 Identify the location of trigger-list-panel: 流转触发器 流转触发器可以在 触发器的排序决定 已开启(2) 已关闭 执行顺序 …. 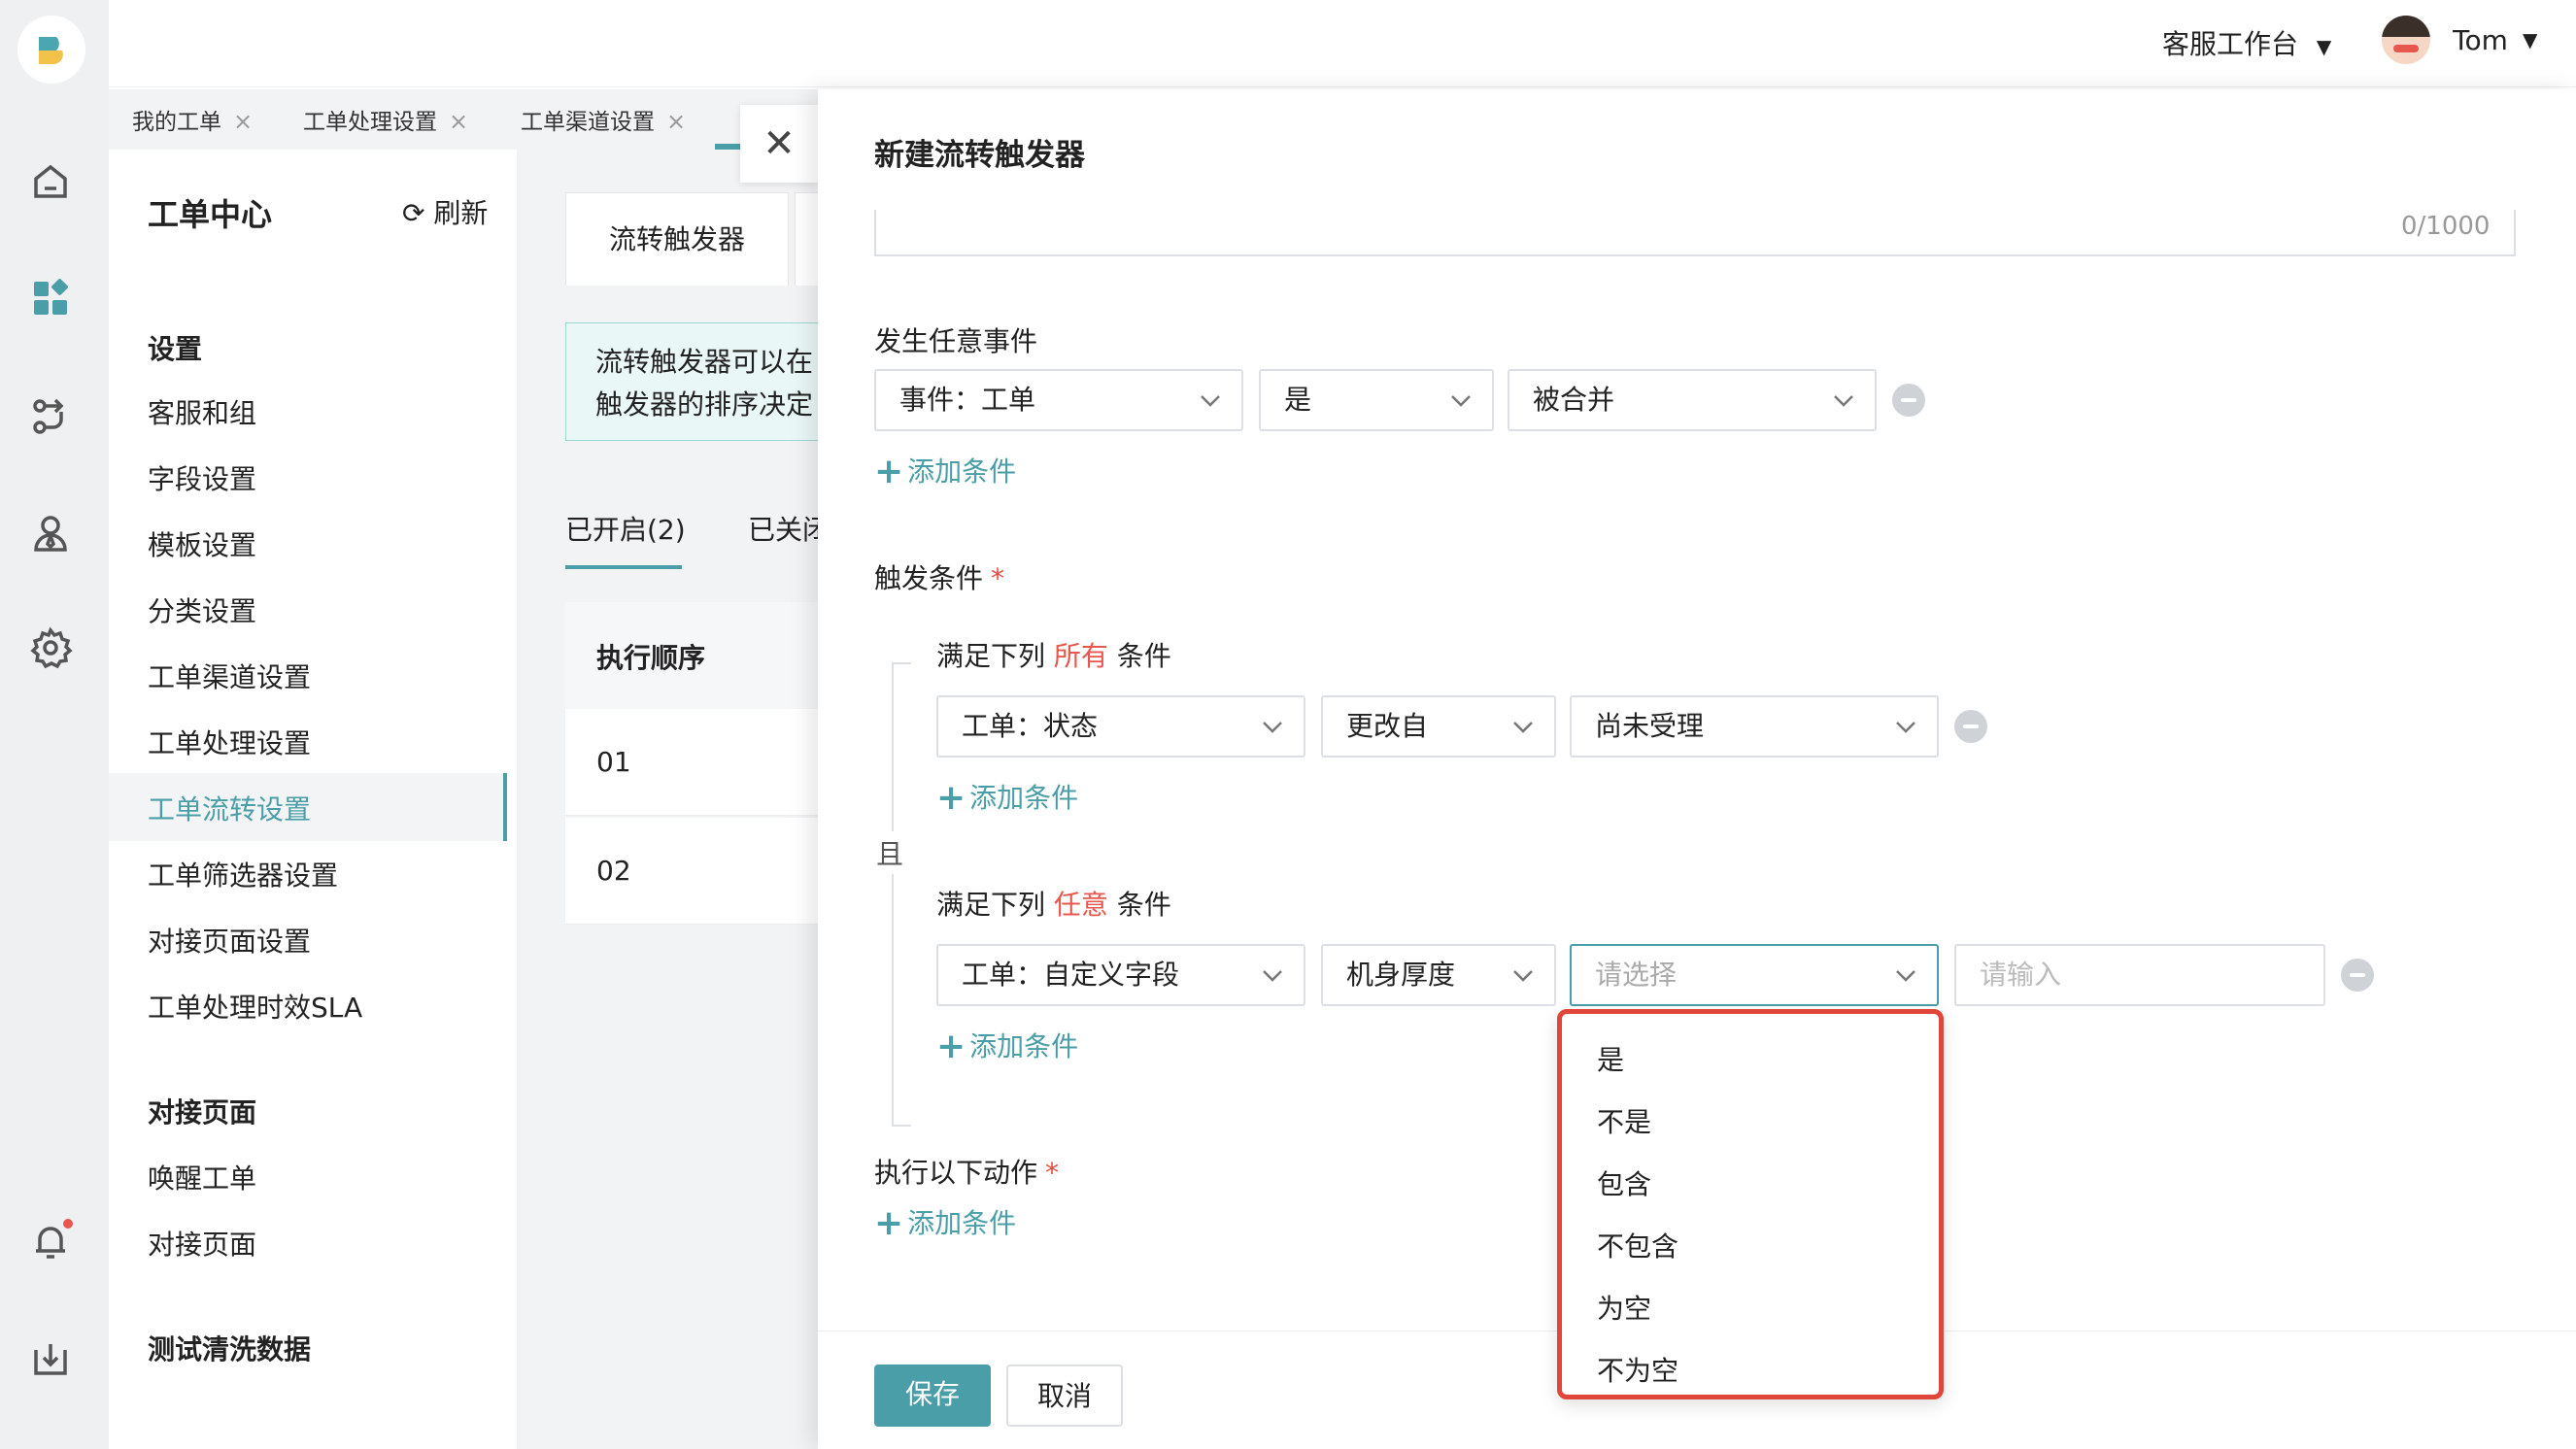
(667, 800).